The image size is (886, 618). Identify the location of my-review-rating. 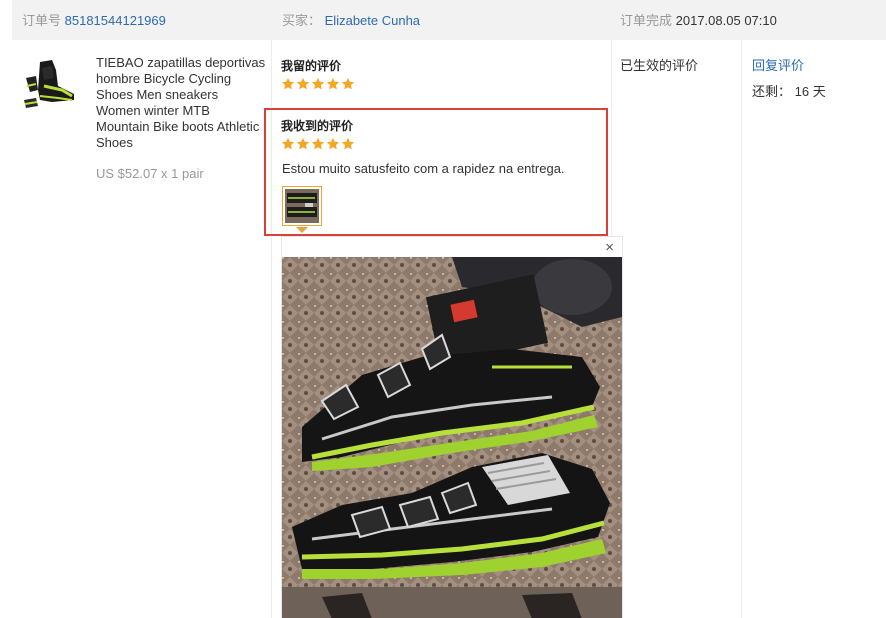
(318, 84).